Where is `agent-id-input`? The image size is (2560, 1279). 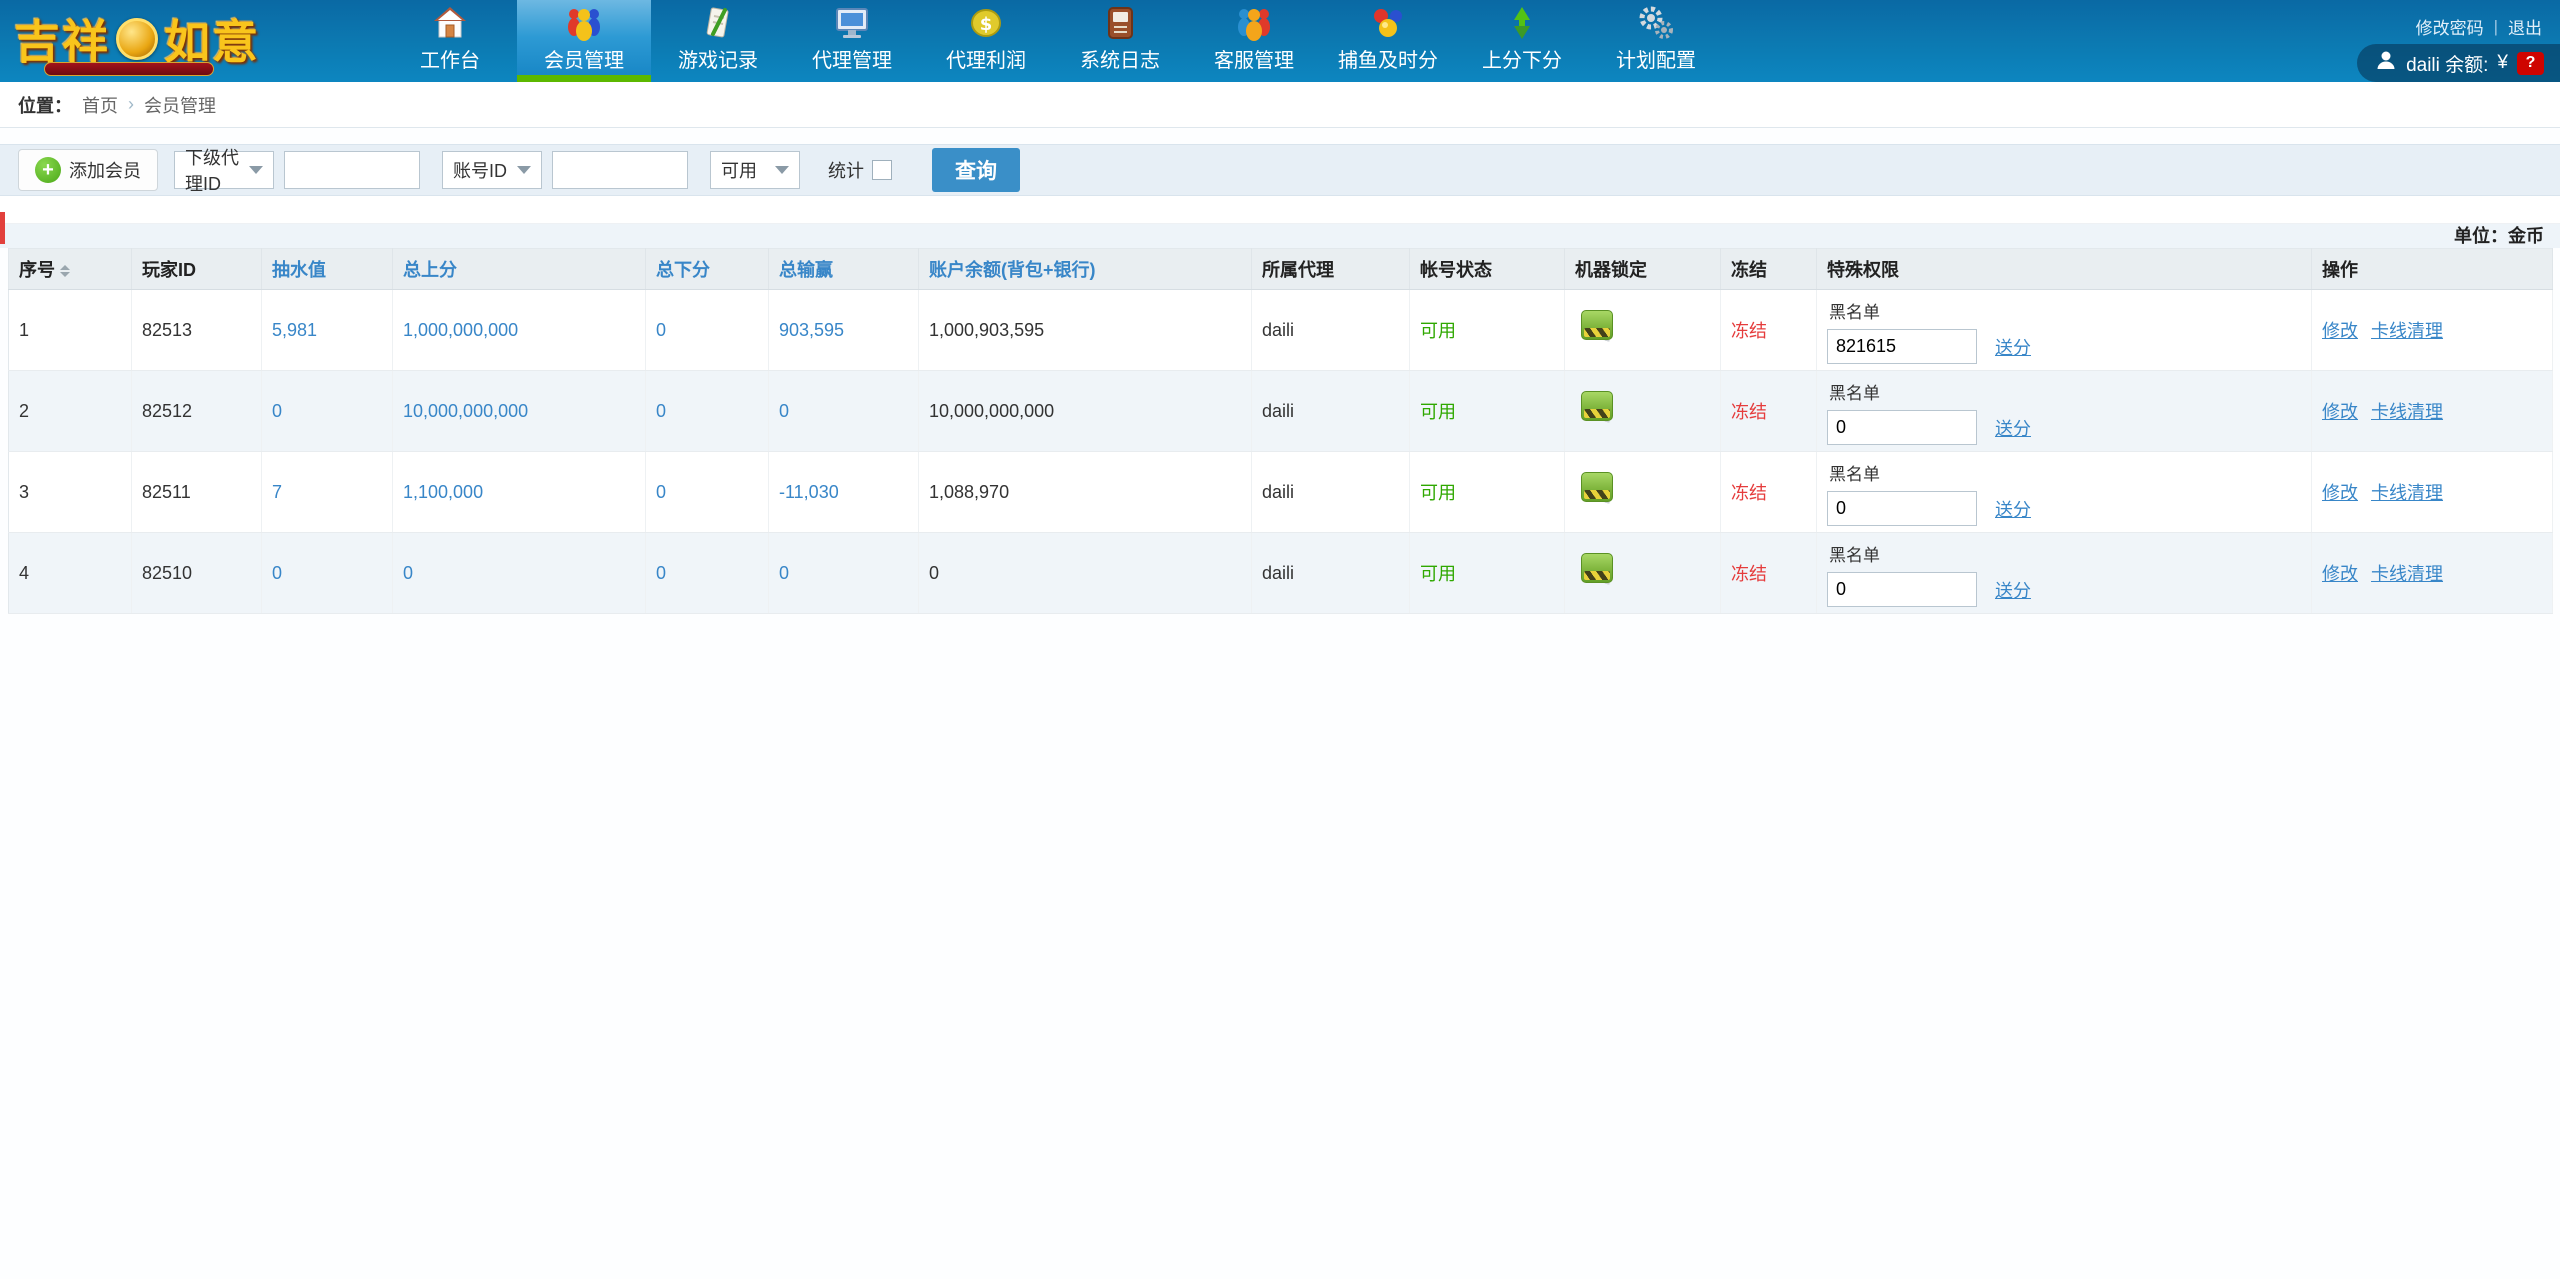 agent-id-input is located at coordinates (352, 170).